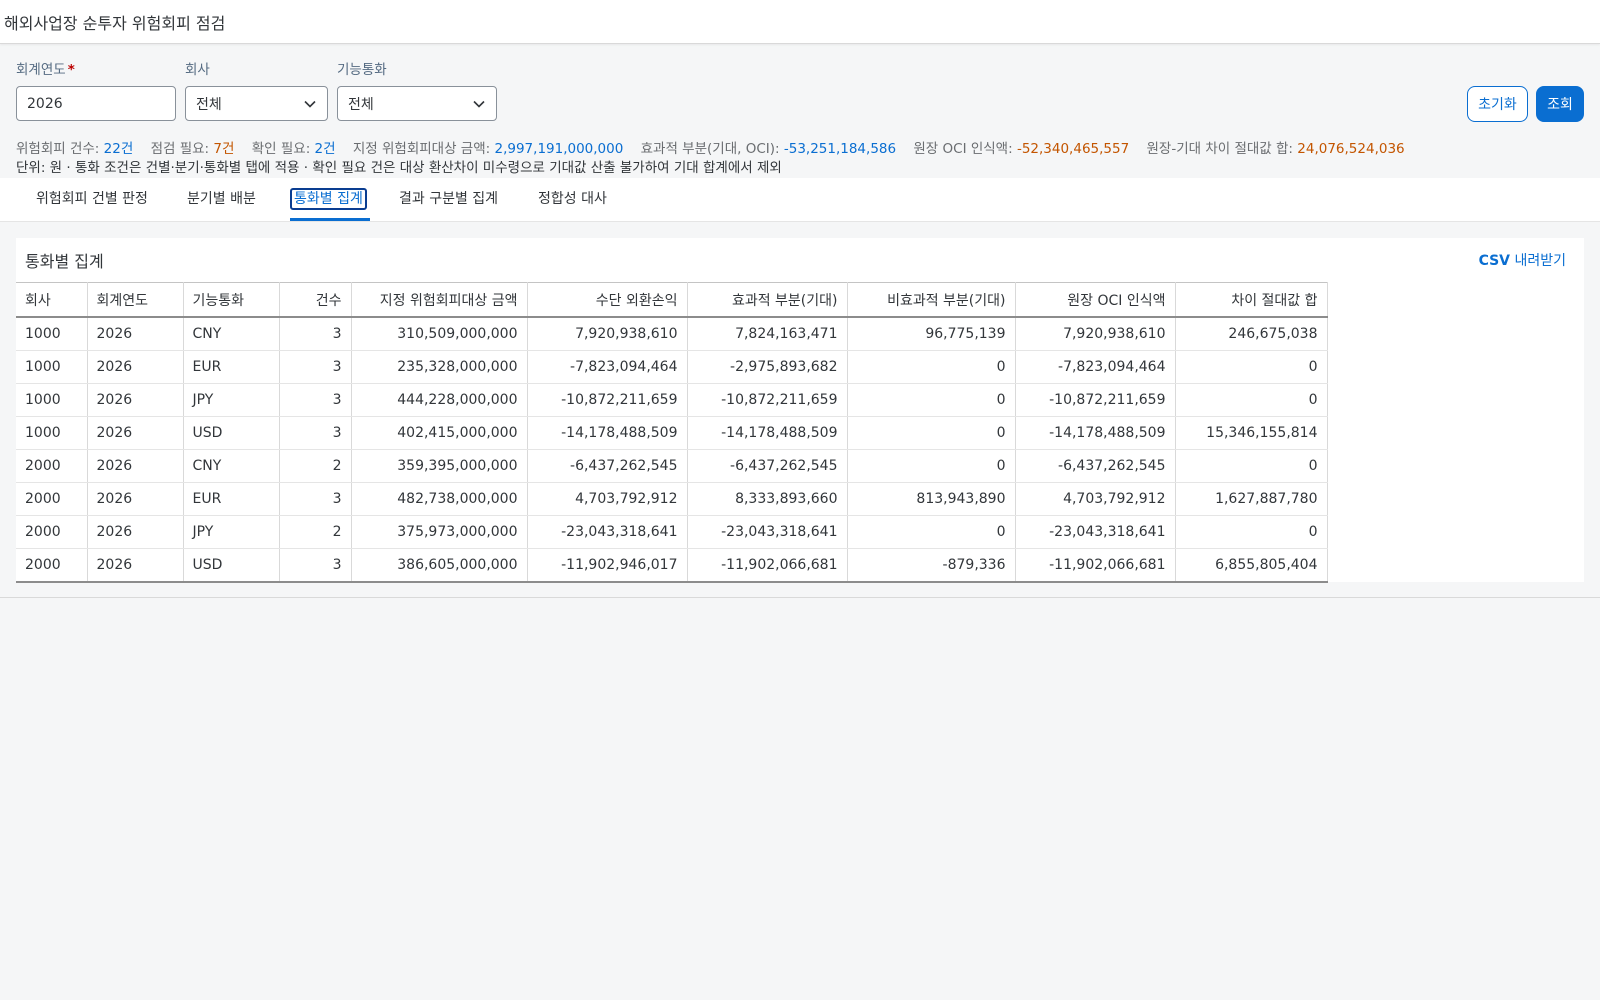 This screenshot has height=1000, width=1600. I want to click on title-bar: 해외사업장 순투자 위험회피 점검, so click(800, 22).